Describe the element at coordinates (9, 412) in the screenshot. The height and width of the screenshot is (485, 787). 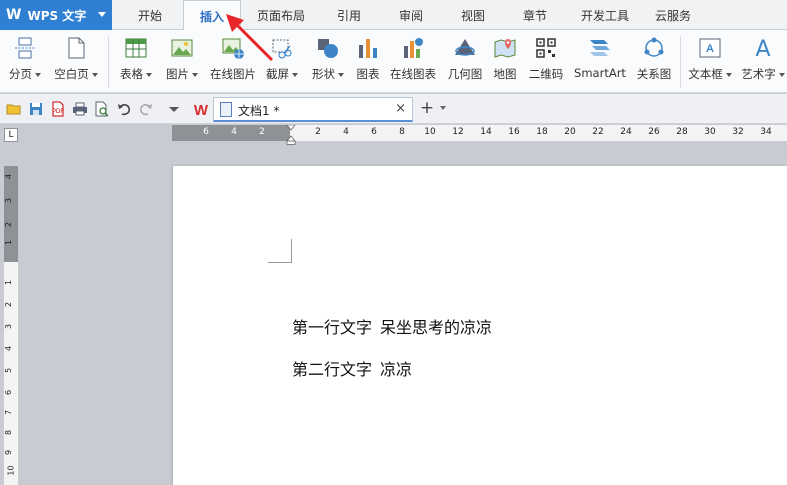
I see `ruler-number: 7` at that location.